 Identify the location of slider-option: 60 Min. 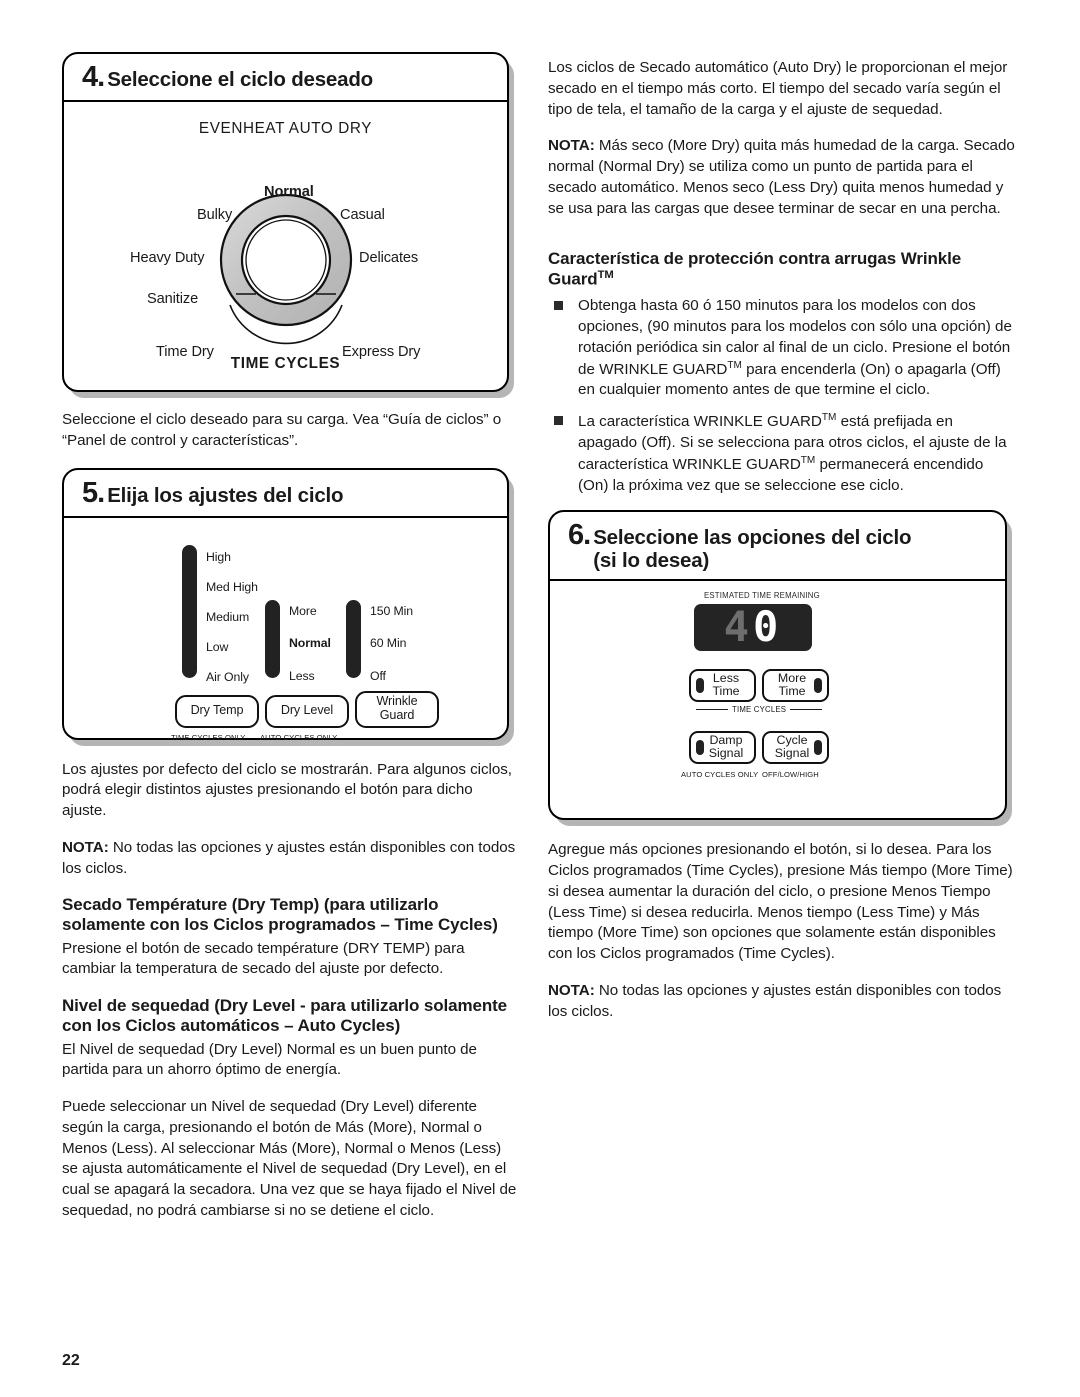
(391, 643).